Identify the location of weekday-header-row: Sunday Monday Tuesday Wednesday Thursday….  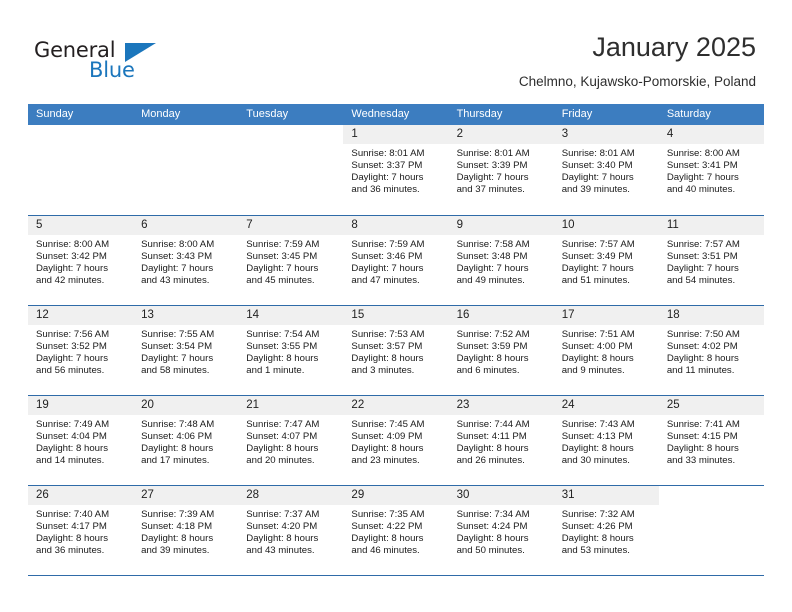
(396, 114).